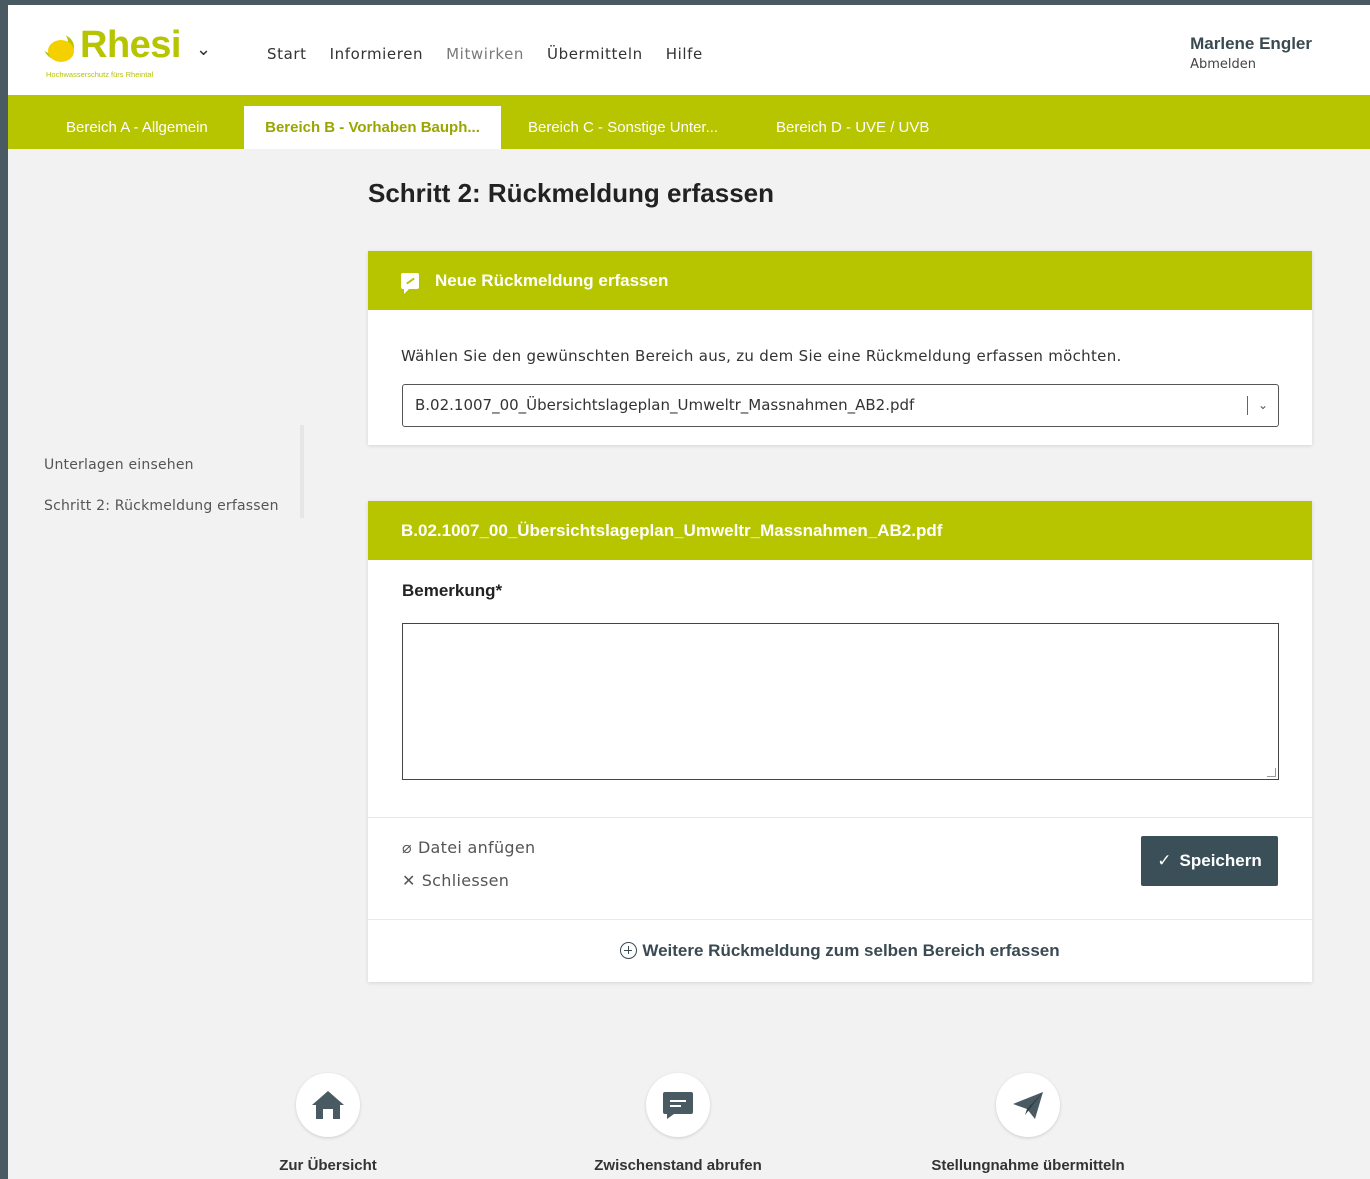 This screenshot has width=1370, height=1179. I want to click on sidenav-item-schritt-2: Schritt 2: Rückmeldung erfassen, so click(161, 506).